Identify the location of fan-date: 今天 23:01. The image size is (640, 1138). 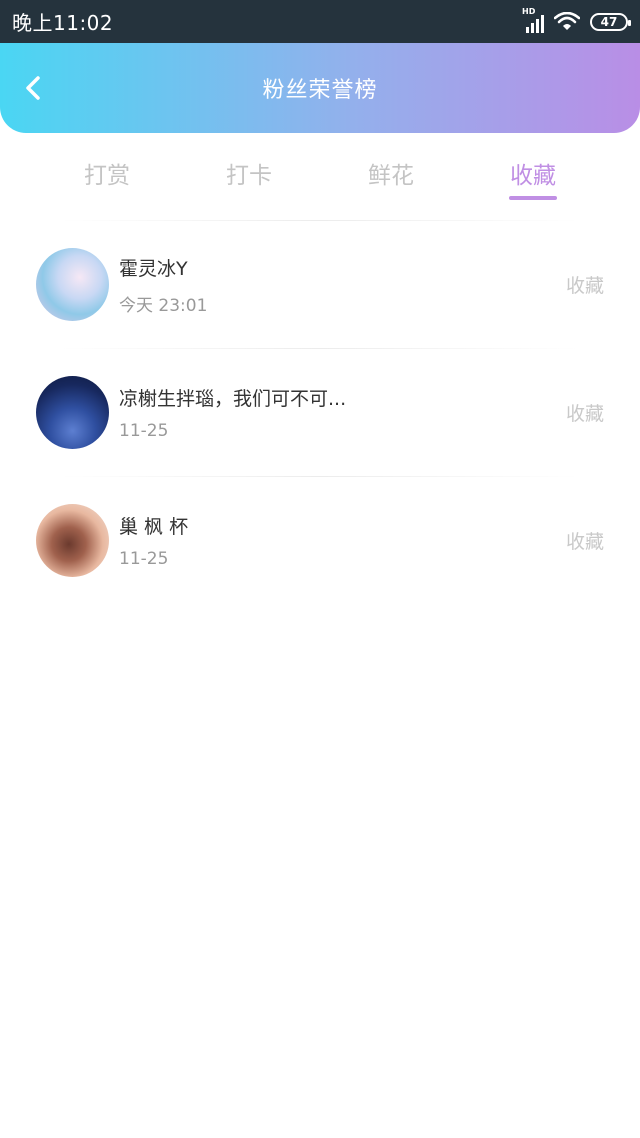
(163, 305).